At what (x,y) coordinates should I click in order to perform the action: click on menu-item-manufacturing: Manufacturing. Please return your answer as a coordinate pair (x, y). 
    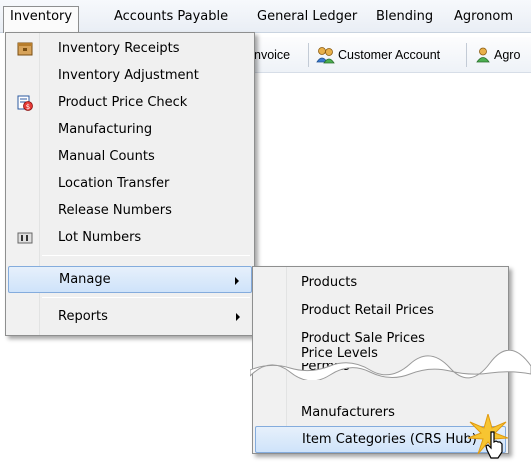
    Looking at the image, I should click on (130, 129).